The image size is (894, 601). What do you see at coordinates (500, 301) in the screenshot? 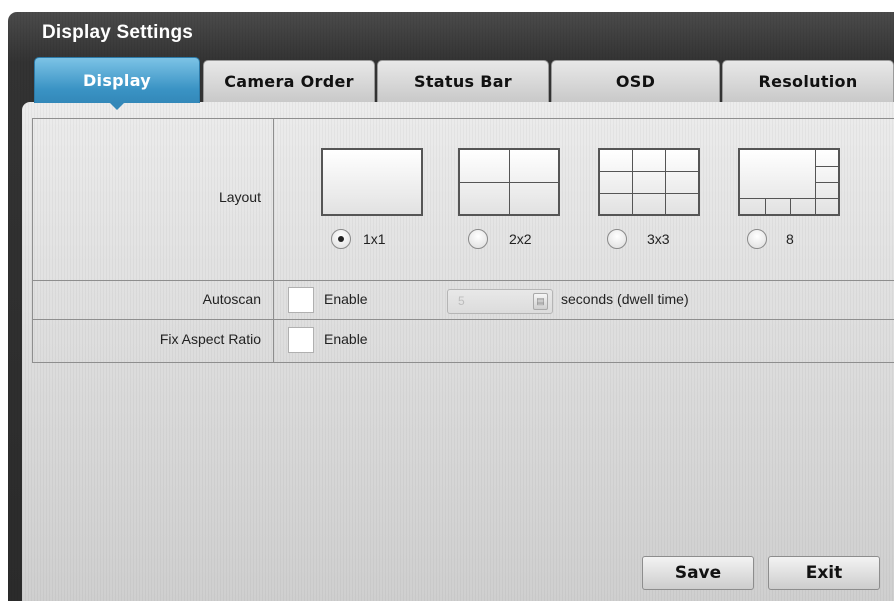
I see `dwell-time-input: 5 ▤` at bounding box center [500, 301].